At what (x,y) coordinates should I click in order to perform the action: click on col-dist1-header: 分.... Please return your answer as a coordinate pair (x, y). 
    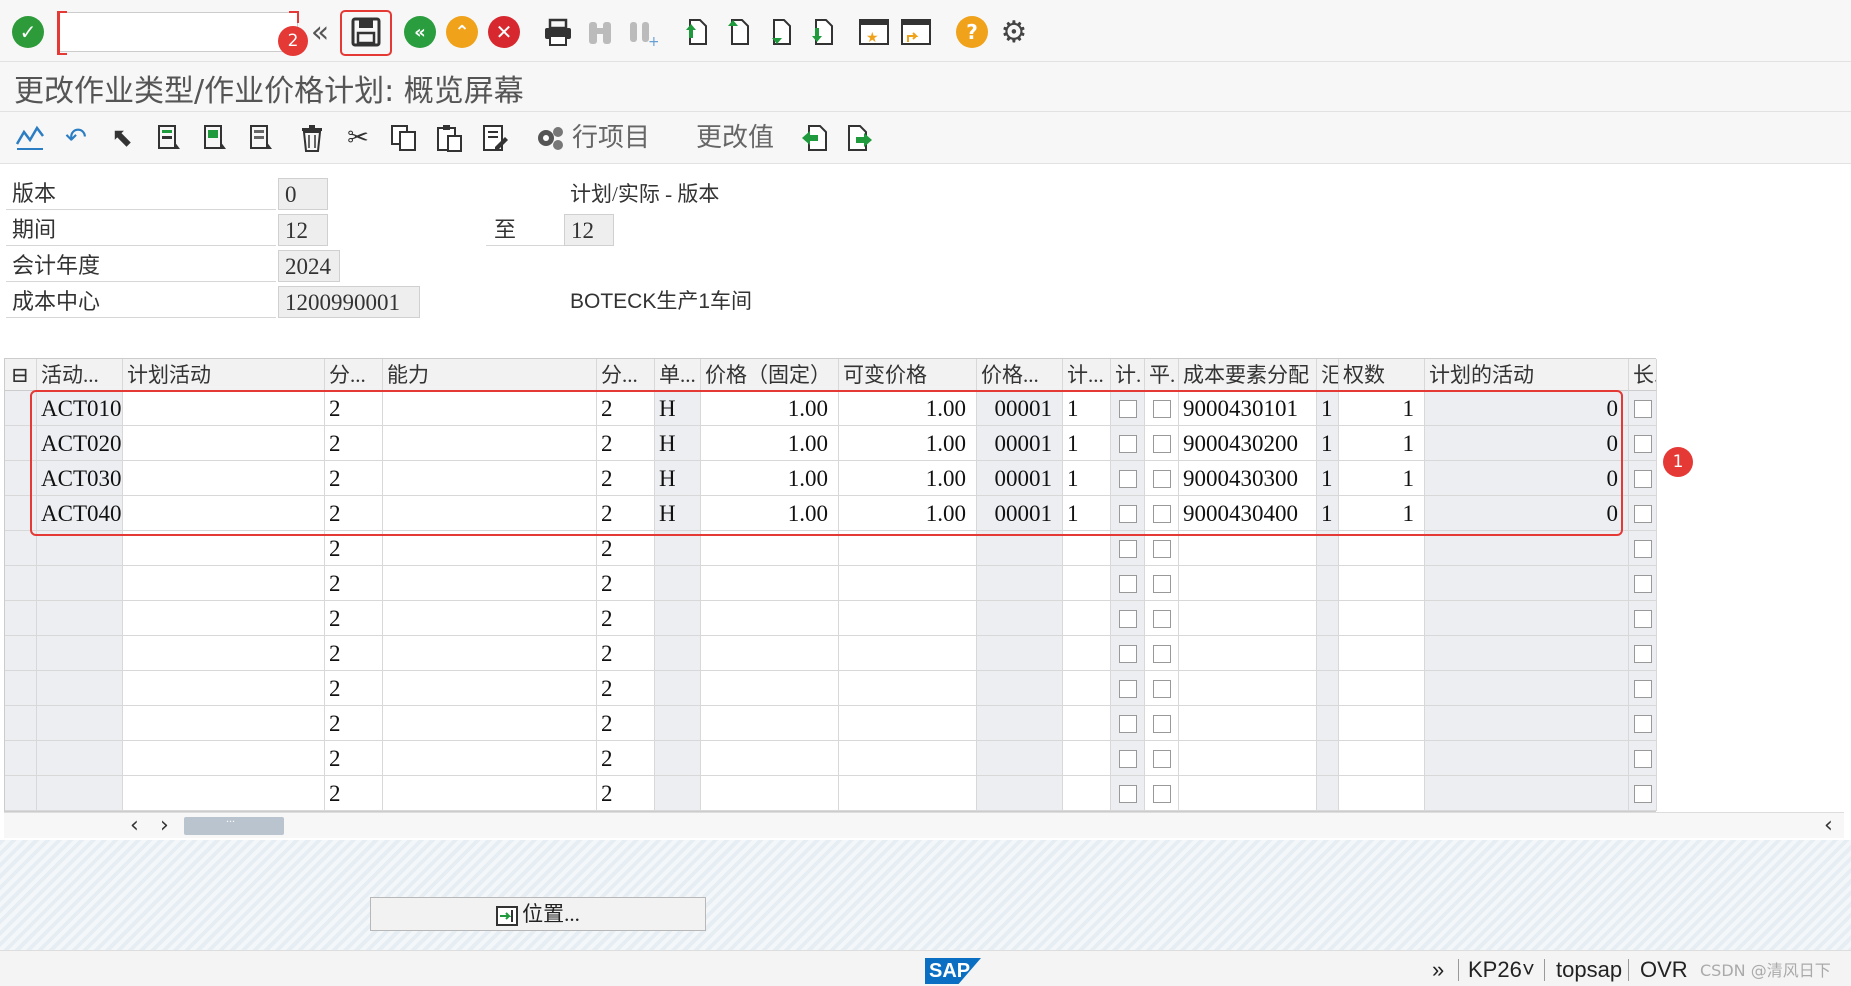
    Looking at the image, I should click on (354, 375).